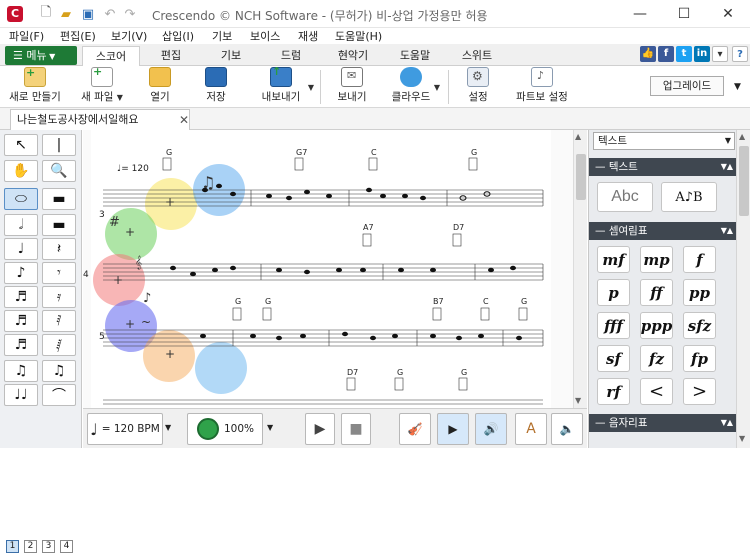 This screenshot has height=553, width=750. Describe the element at coordinates (699, 259) in the screenshot. I see `dynamic-f: f` at that location.